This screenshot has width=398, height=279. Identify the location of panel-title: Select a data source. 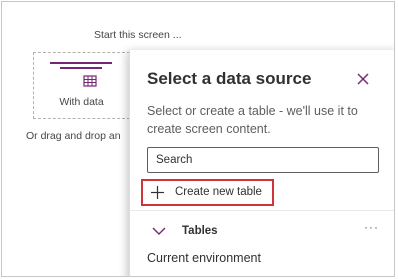
(229, 78).